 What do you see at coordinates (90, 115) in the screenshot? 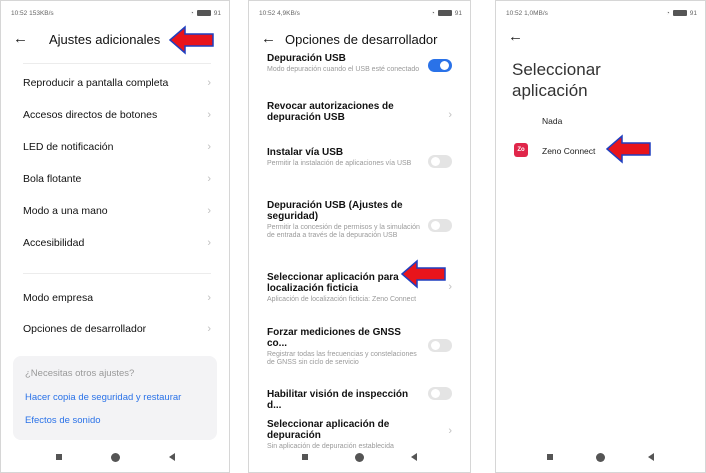
I see `settings-item-label: Accesos directos de botones` at bounding box center [90, 115].